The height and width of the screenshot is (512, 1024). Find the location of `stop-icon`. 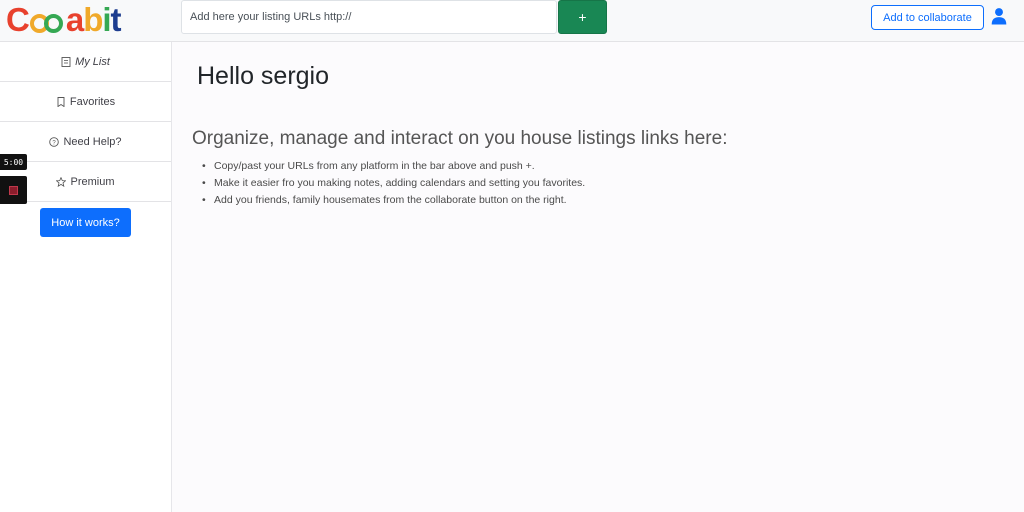

stop-icon is located at coordinates (13, 190).